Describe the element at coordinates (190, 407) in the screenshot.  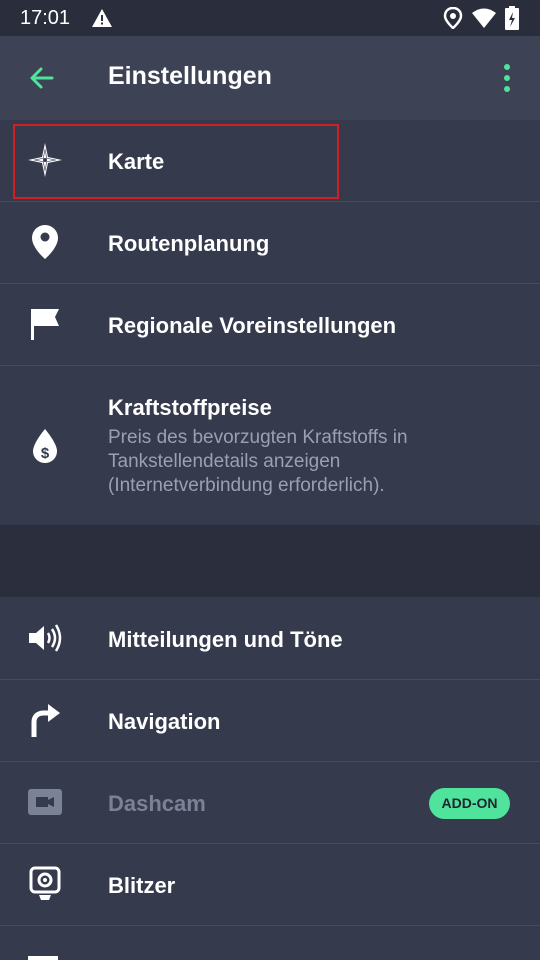
I see `settings-item-label: Kraftstoffpreise` at that location.